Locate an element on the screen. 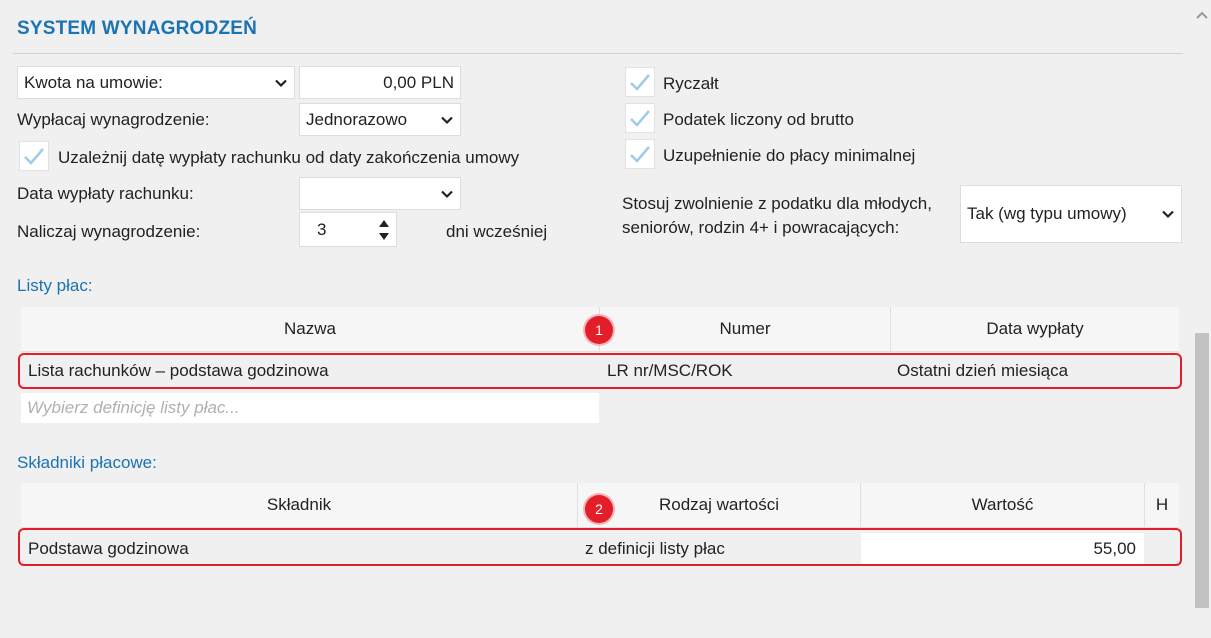  pay-method-label: Wypłacaj wynagrodzenie: is located at coordinates (113, 119).